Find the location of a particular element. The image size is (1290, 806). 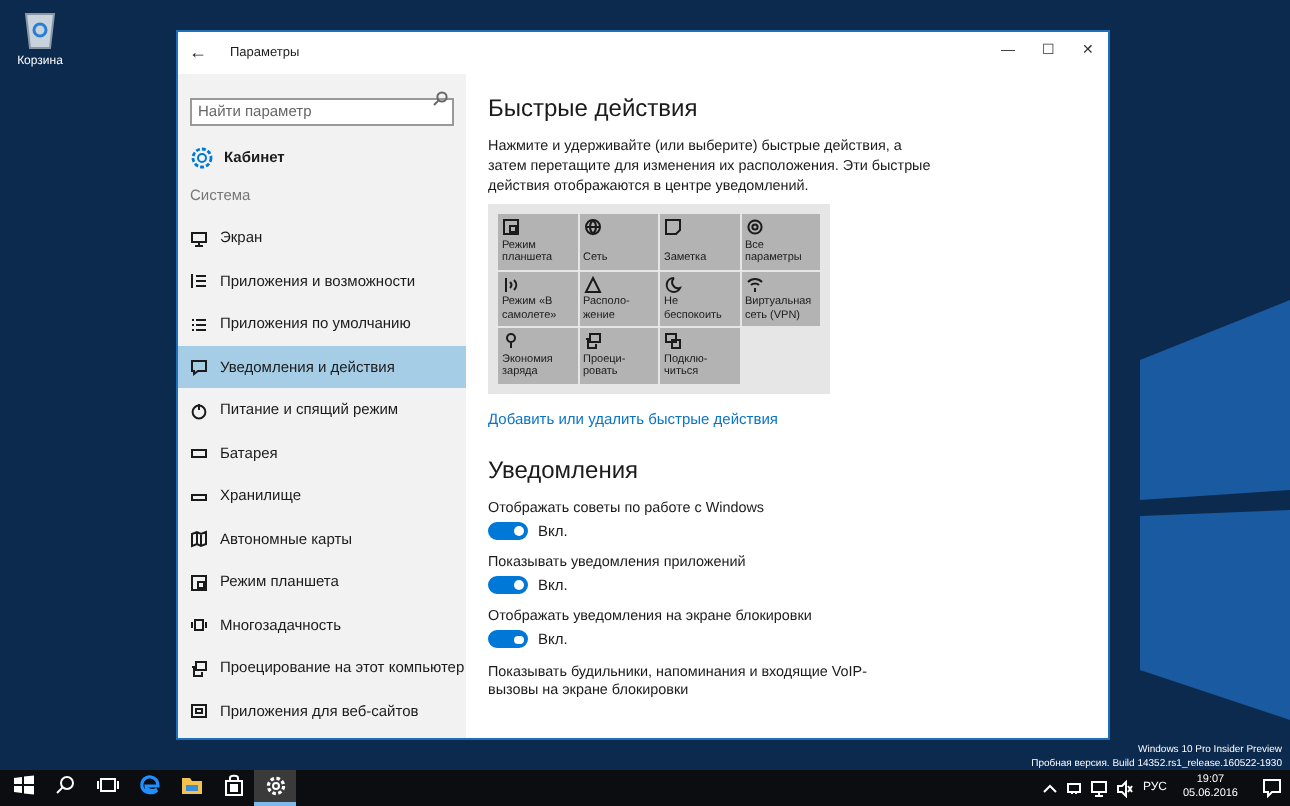

speaker-muted-icon is located at coordinates (1125, 788).